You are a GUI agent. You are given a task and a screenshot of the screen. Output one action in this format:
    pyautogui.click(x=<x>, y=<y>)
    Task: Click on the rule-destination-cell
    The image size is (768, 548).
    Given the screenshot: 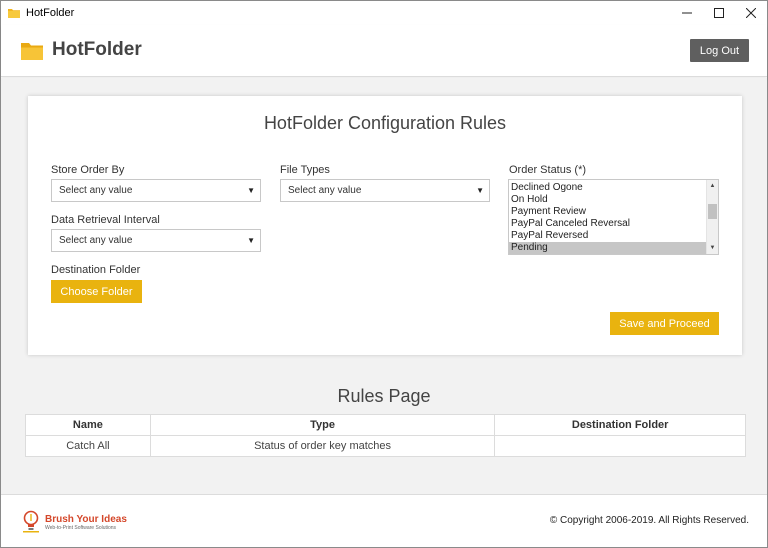 What is the action you would take?
    pyautogui.click(x=620, y=446)
    